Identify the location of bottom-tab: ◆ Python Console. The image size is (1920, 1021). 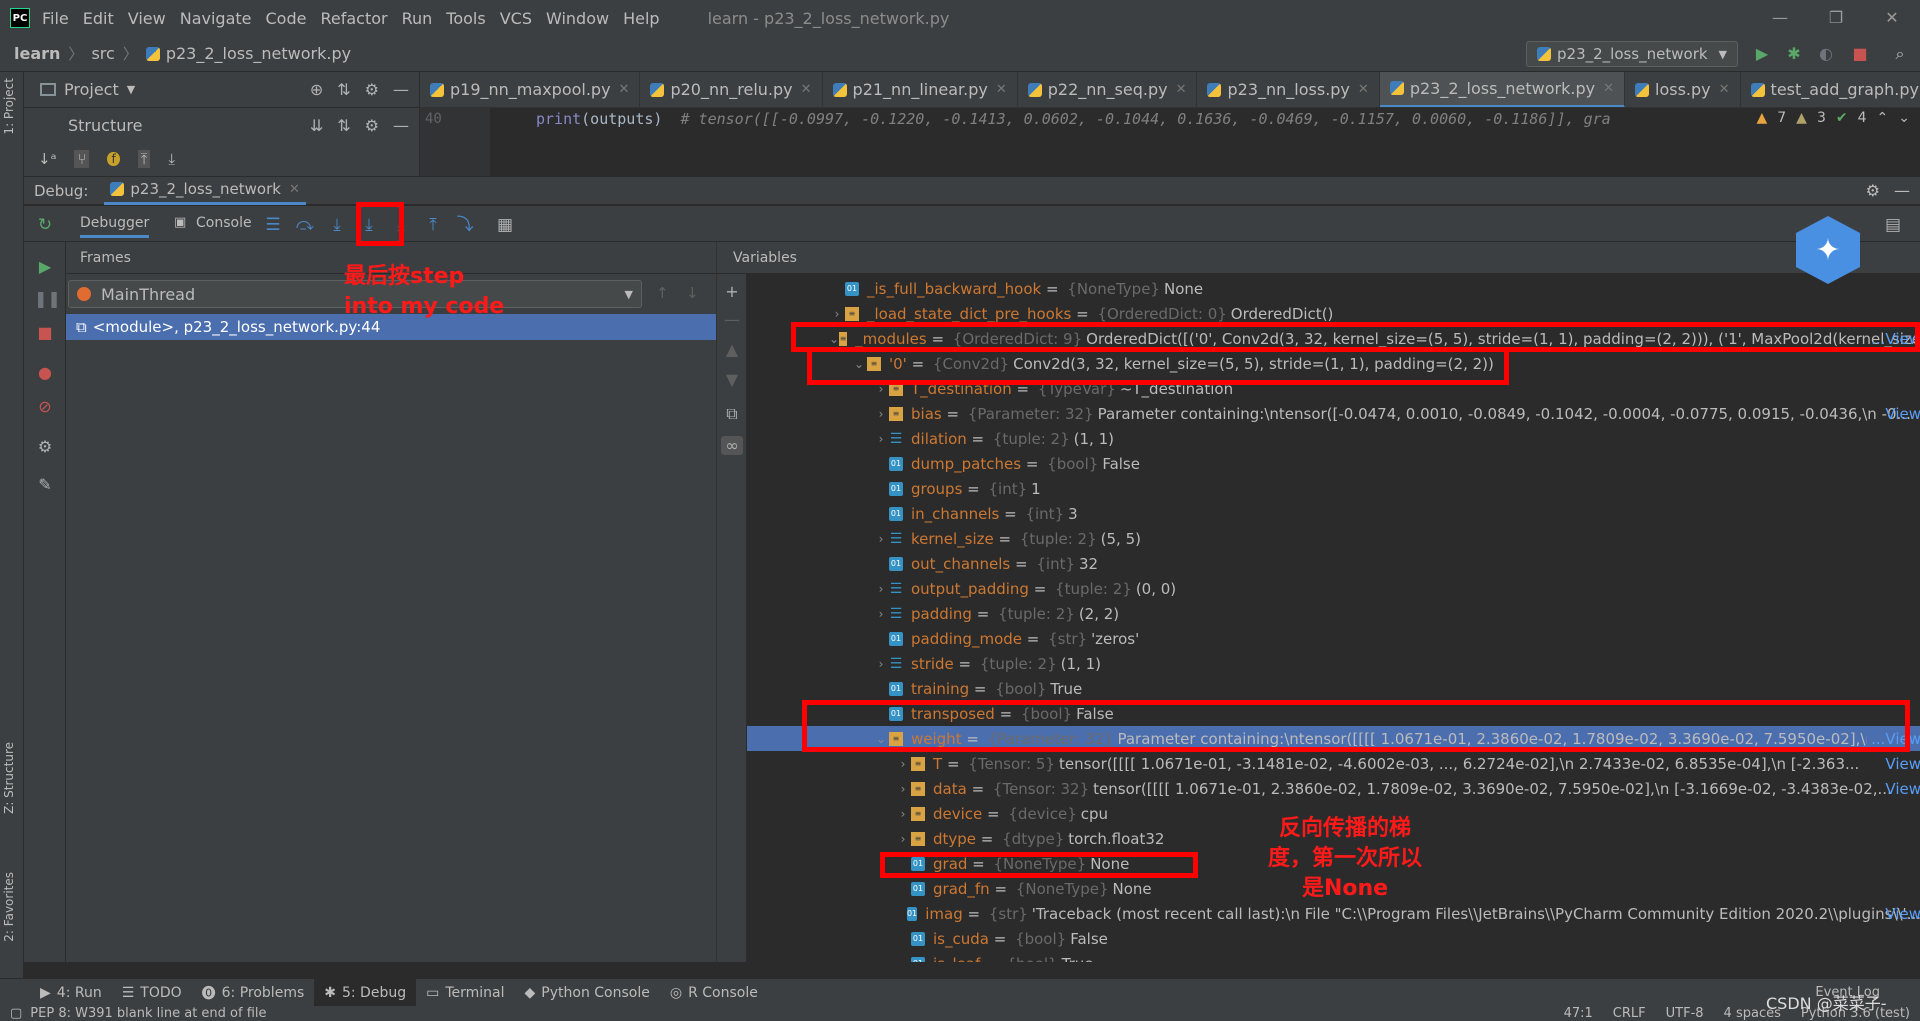
(587, 993).